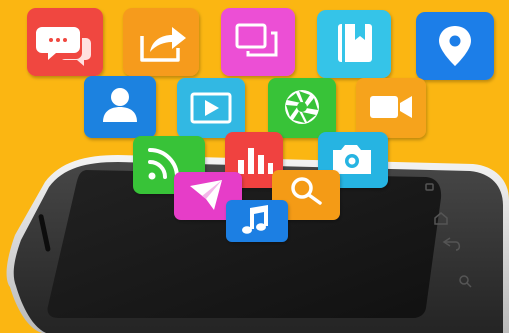 This screenshot has width=509, height=333. I want to click on notebook-icon, so click(355, 43).